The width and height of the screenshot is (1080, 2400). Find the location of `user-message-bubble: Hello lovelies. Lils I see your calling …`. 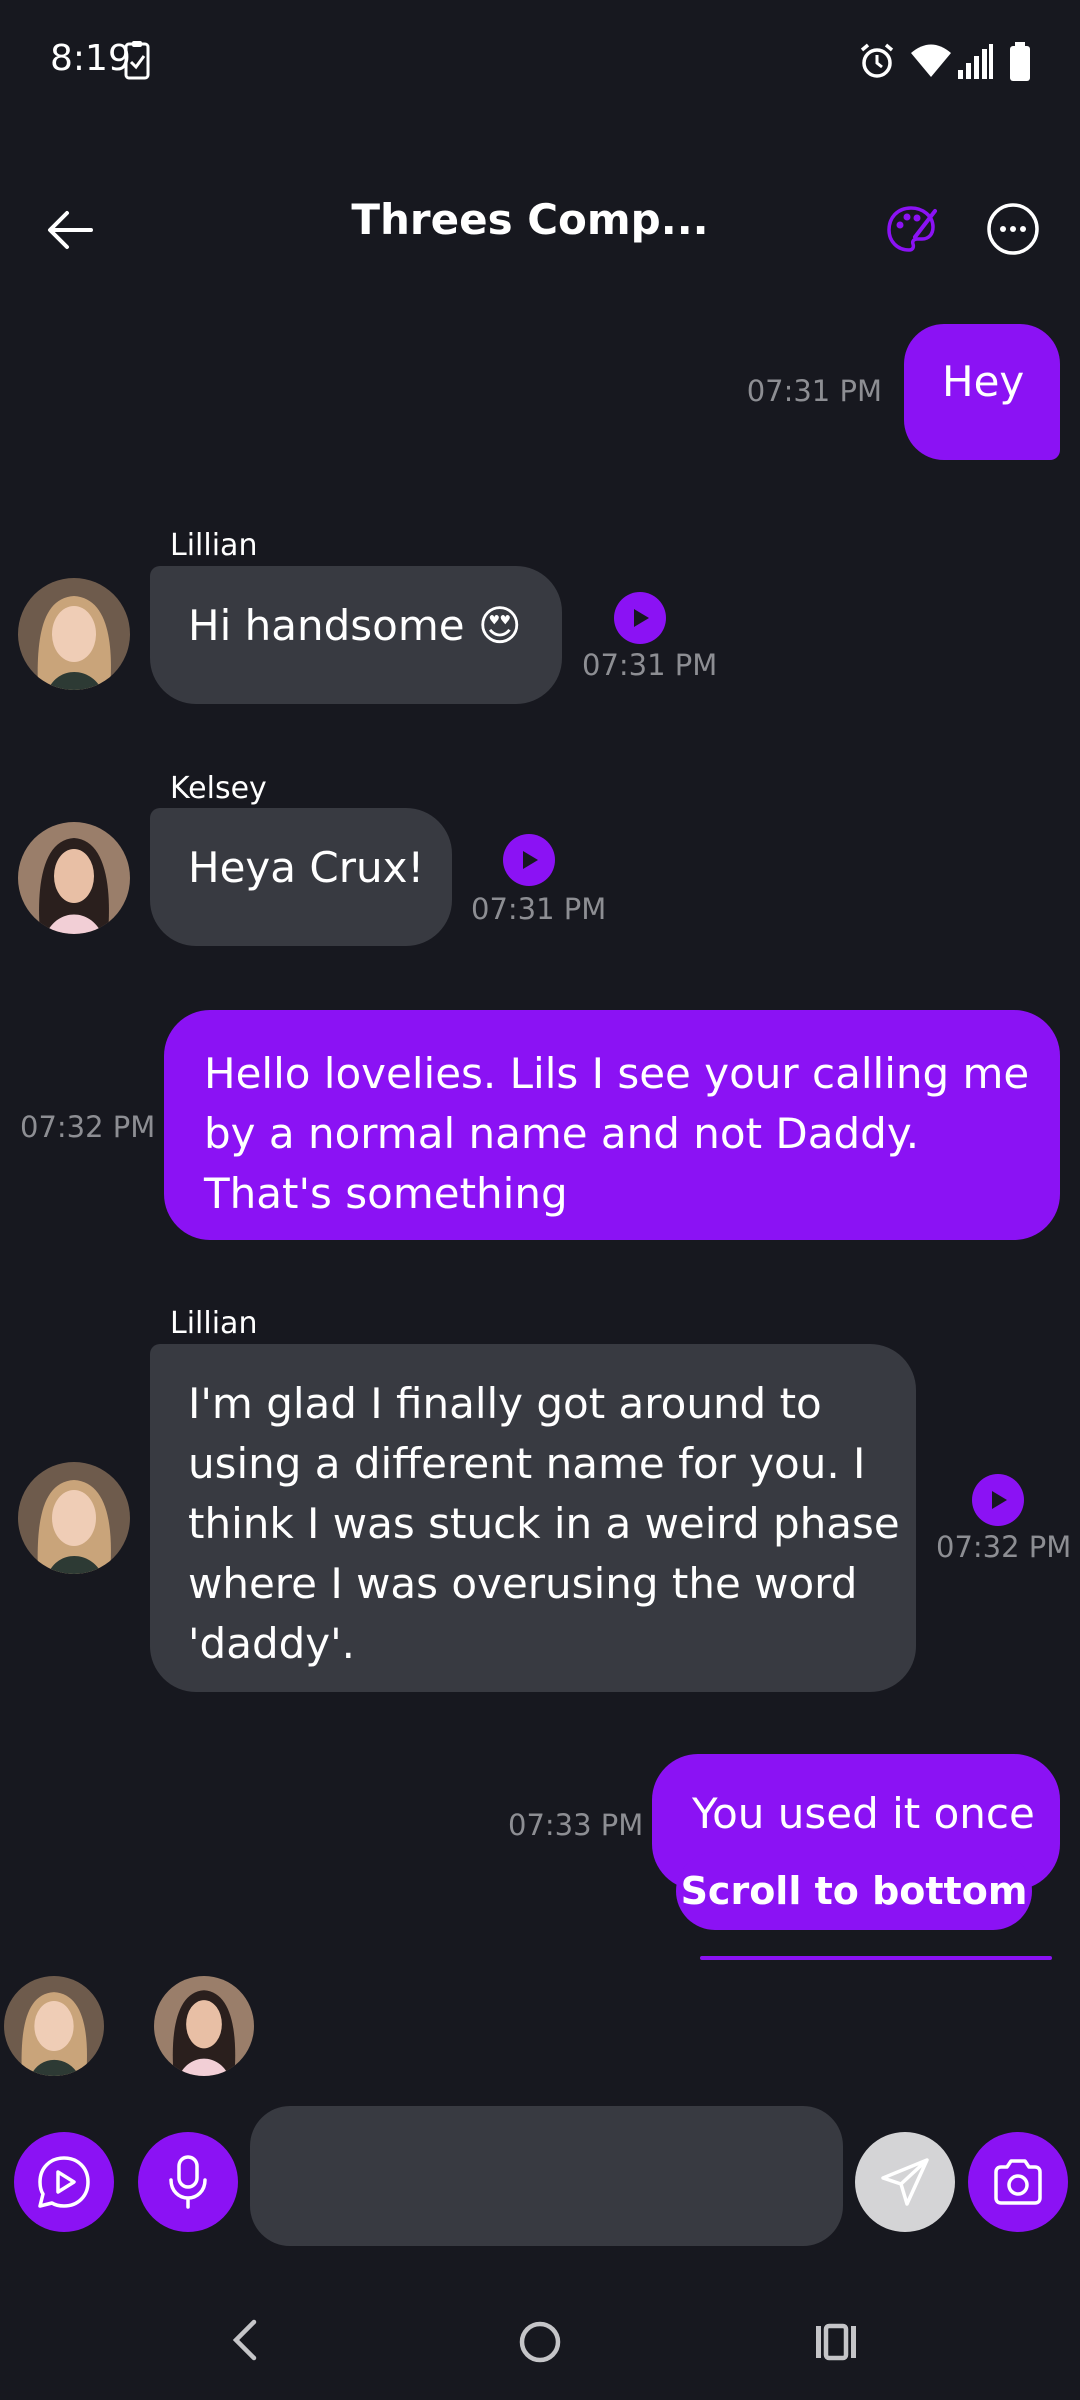

user-message-bubble: Hello lovelies. Lils I see your calling … is located at coordinates (612, 1125).